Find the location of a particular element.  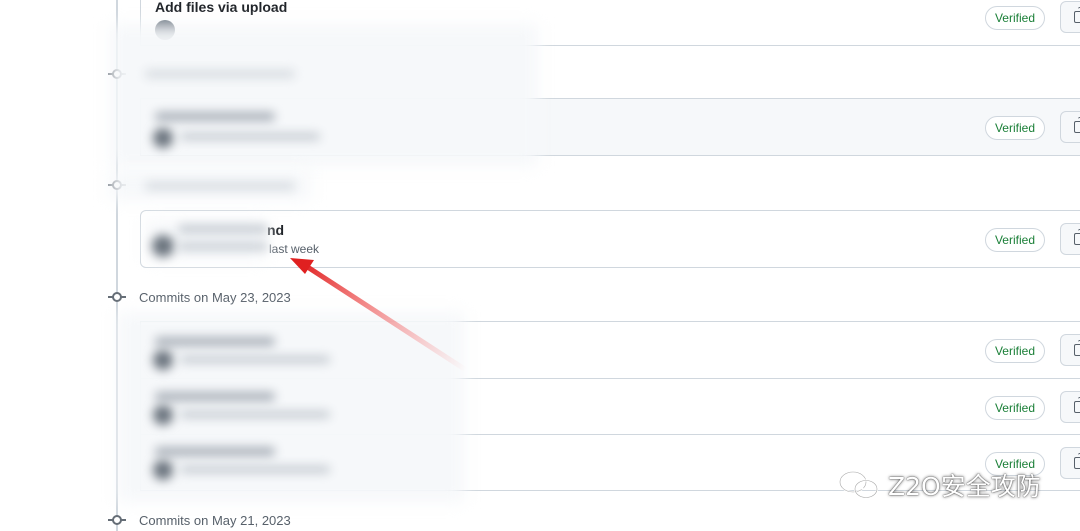

commit-row: nd last week Verified is located at coordinates (610, 239).